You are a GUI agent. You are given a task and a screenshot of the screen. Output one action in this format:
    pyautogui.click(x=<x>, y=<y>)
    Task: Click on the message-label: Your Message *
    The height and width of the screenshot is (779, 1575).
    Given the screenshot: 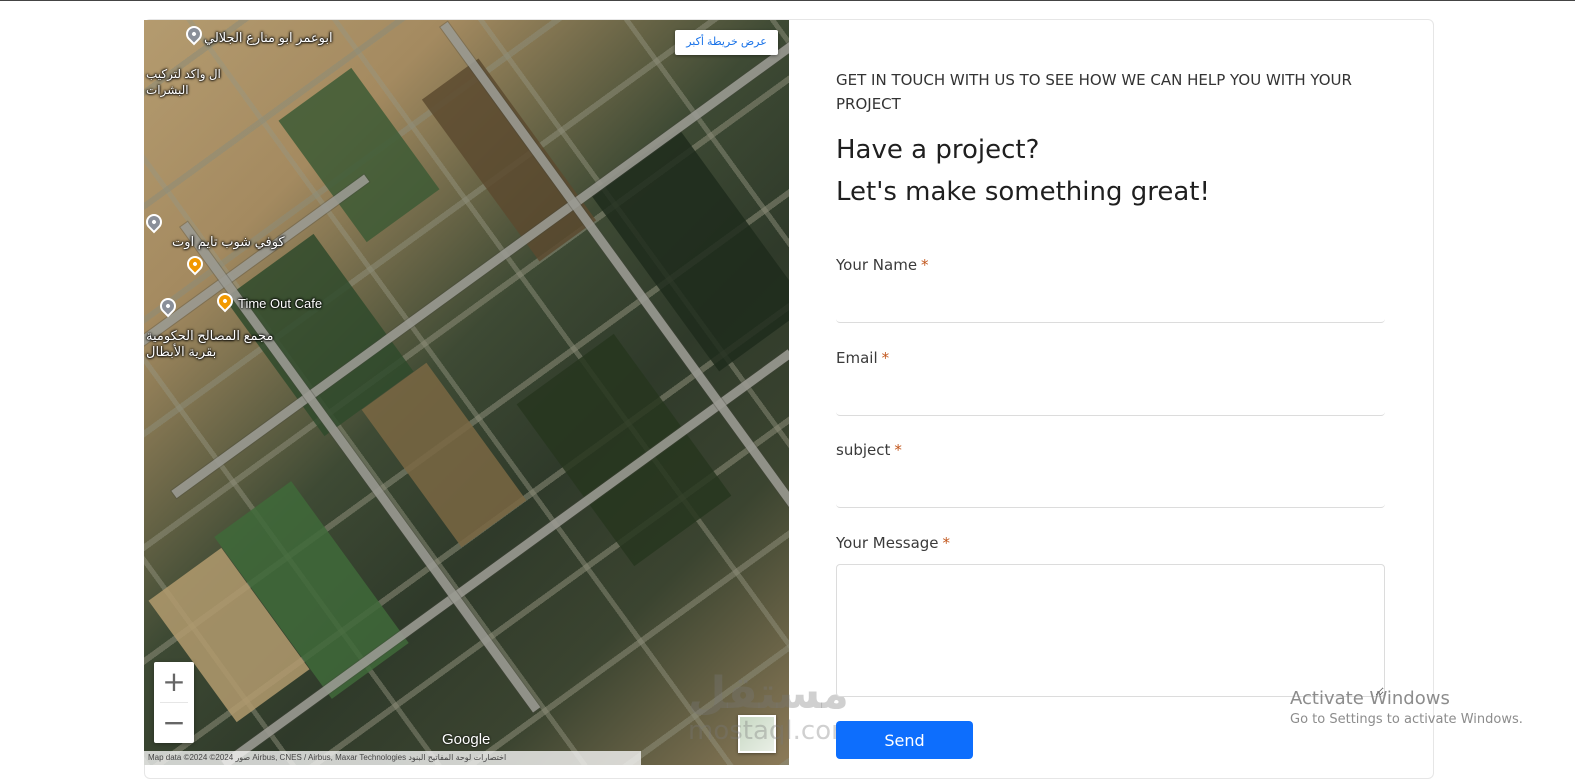 What is the action you would take?
    pyautogui.click(x=893, y=543)
    